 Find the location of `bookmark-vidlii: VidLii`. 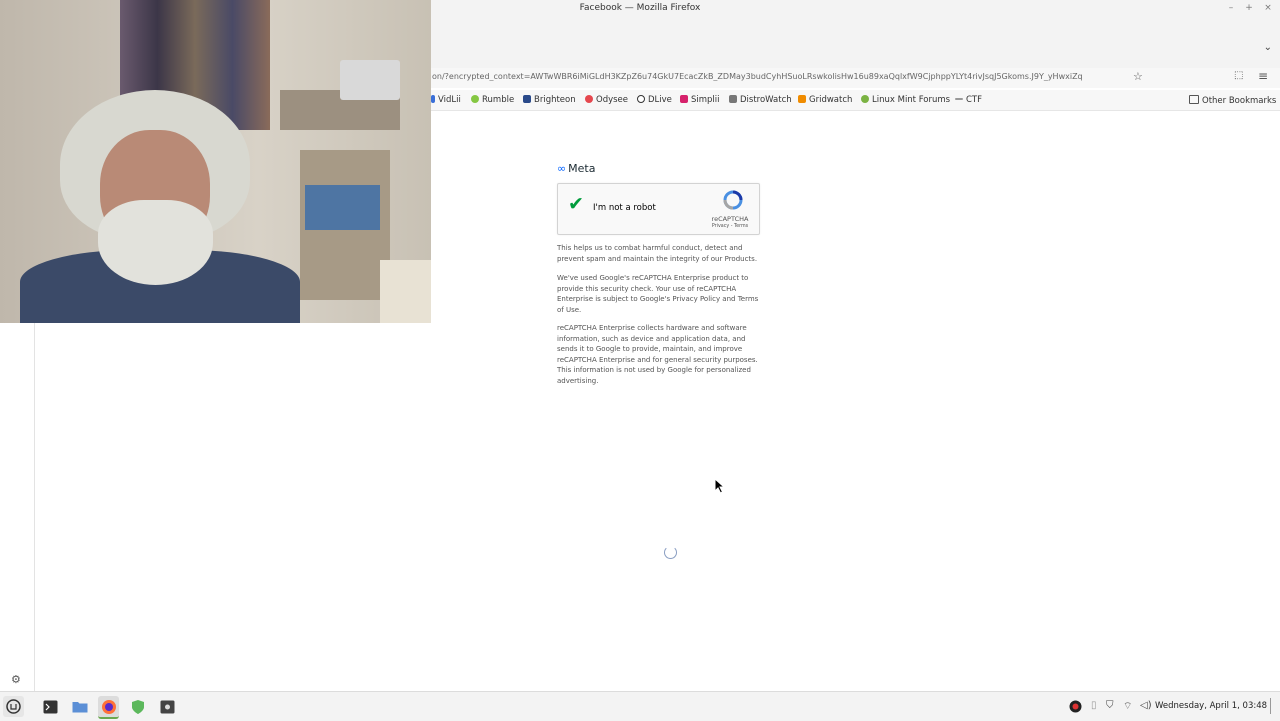

bookmark-vidlii: VidLii is located at coordinates (446, 100).